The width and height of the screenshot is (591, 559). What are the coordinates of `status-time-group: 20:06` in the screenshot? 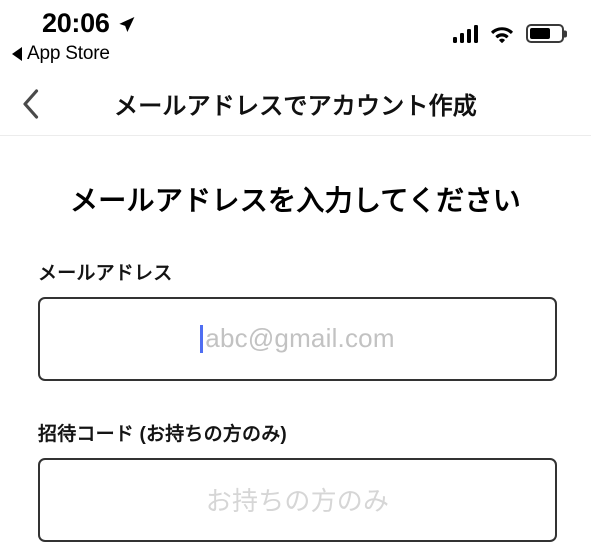 It's located at (89, 23).